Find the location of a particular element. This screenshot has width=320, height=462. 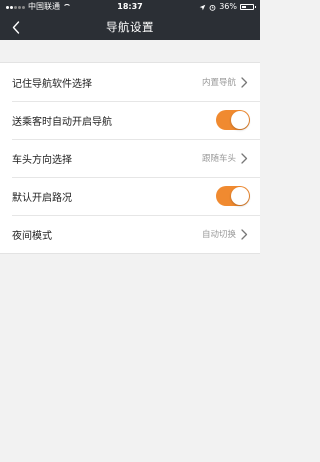

back-button is located at coordinates (16, 27).